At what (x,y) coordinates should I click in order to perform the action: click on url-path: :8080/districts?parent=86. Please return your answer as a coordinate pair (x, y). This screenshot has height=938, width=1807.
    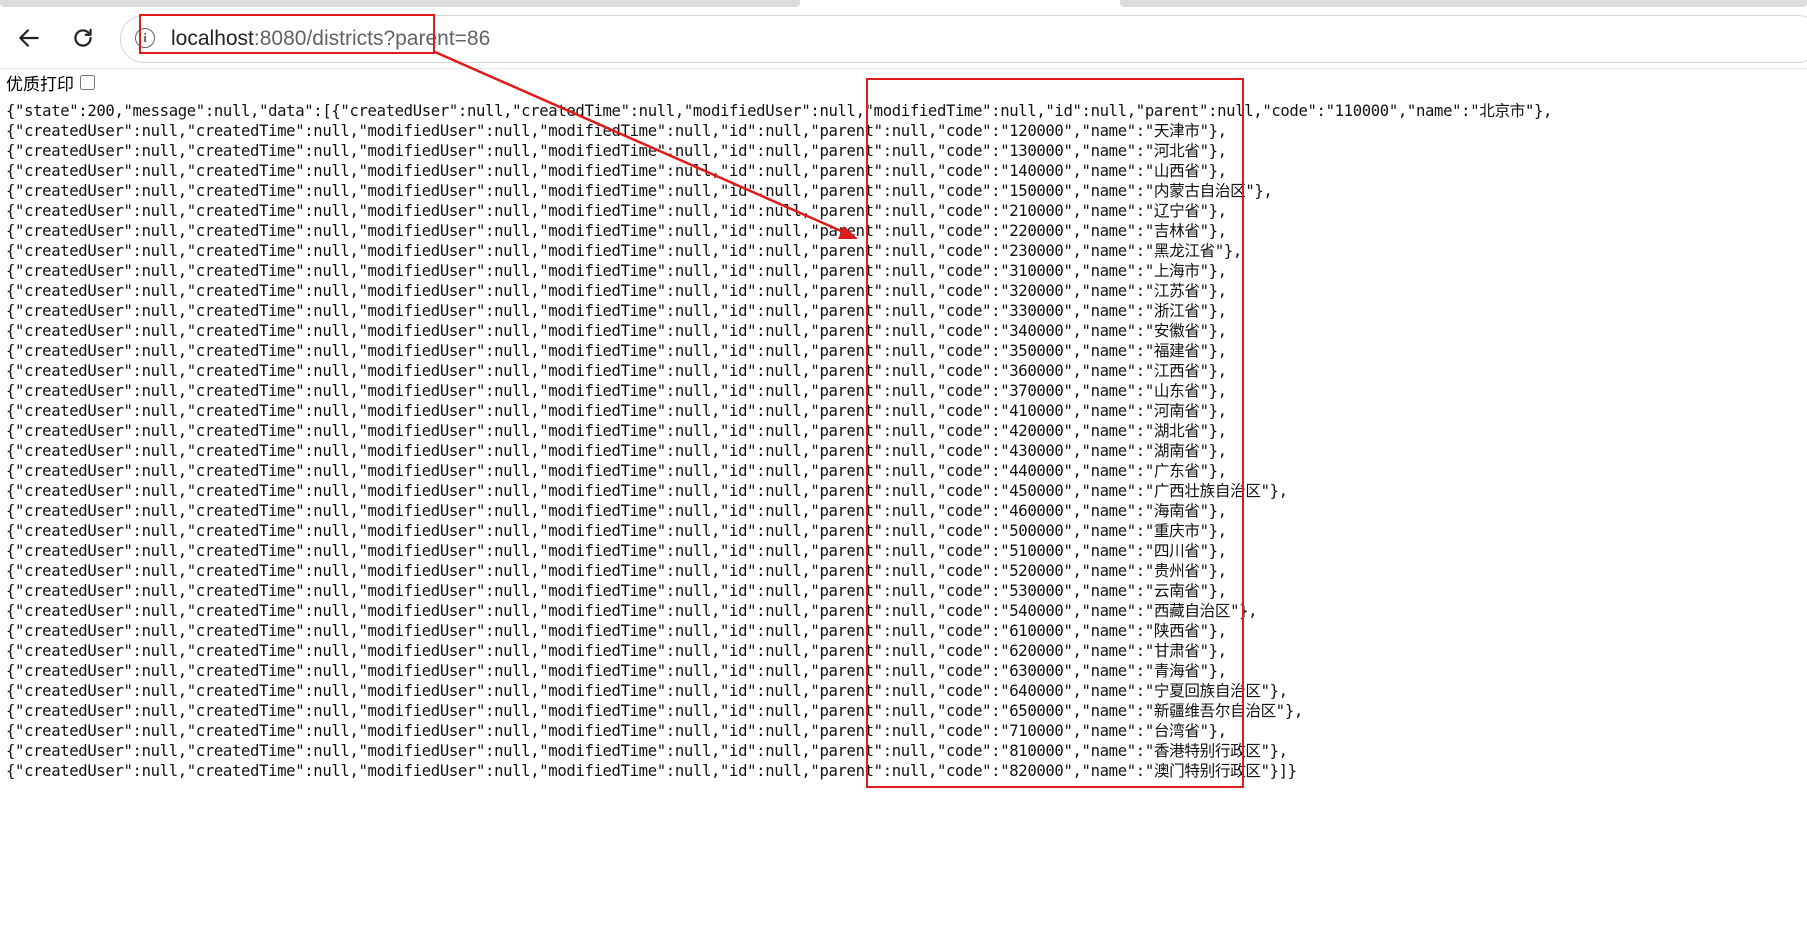
    Looking at the image, I should click on (372, 38).